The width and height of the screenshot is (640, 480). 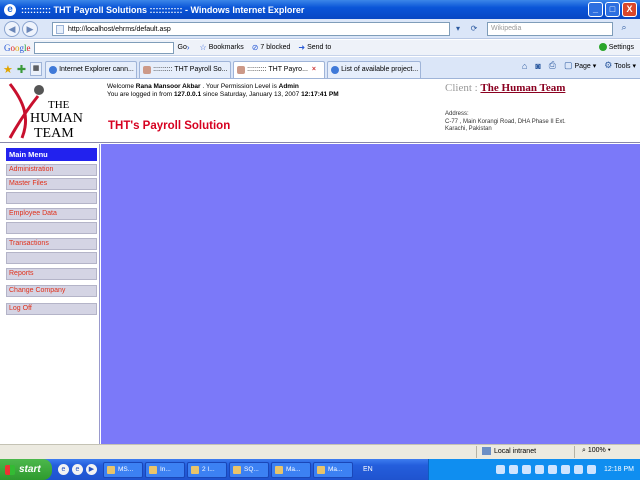 What do you see at coordinates (368, 469) in the screenshot?
I see `language-indicator: EN` at bounding box center [368, 469].